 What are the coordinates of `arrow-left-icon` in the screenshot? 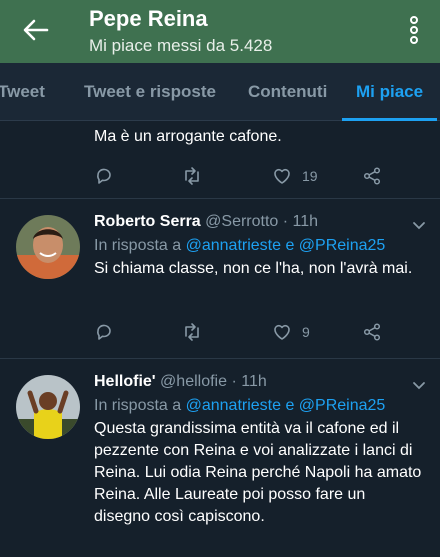 It's located at (36, 30).